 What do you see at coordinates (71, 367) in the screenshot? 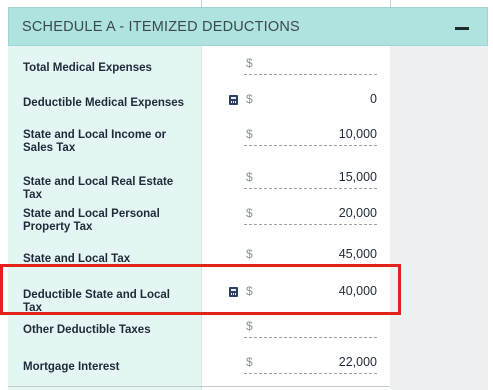
I see `row-label: Mortgage Interest` at bounding box center [71, 367].